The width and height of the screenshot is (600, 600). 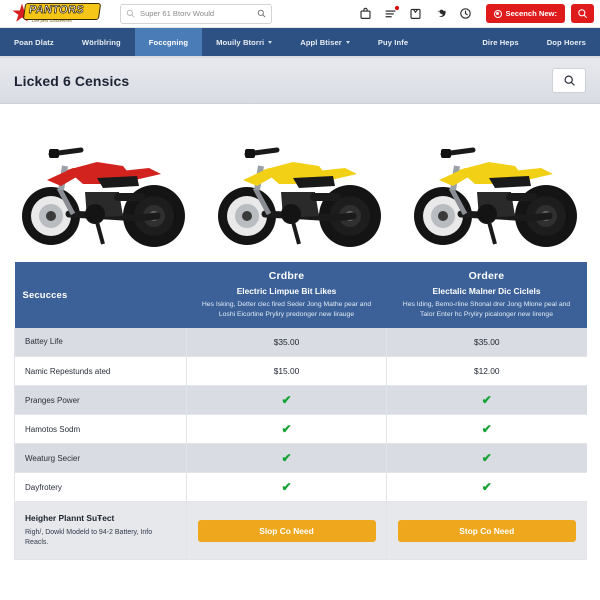 I want to click on product-subtitle: Electric Limpue Bit Likes, so click(x=286, y=291).